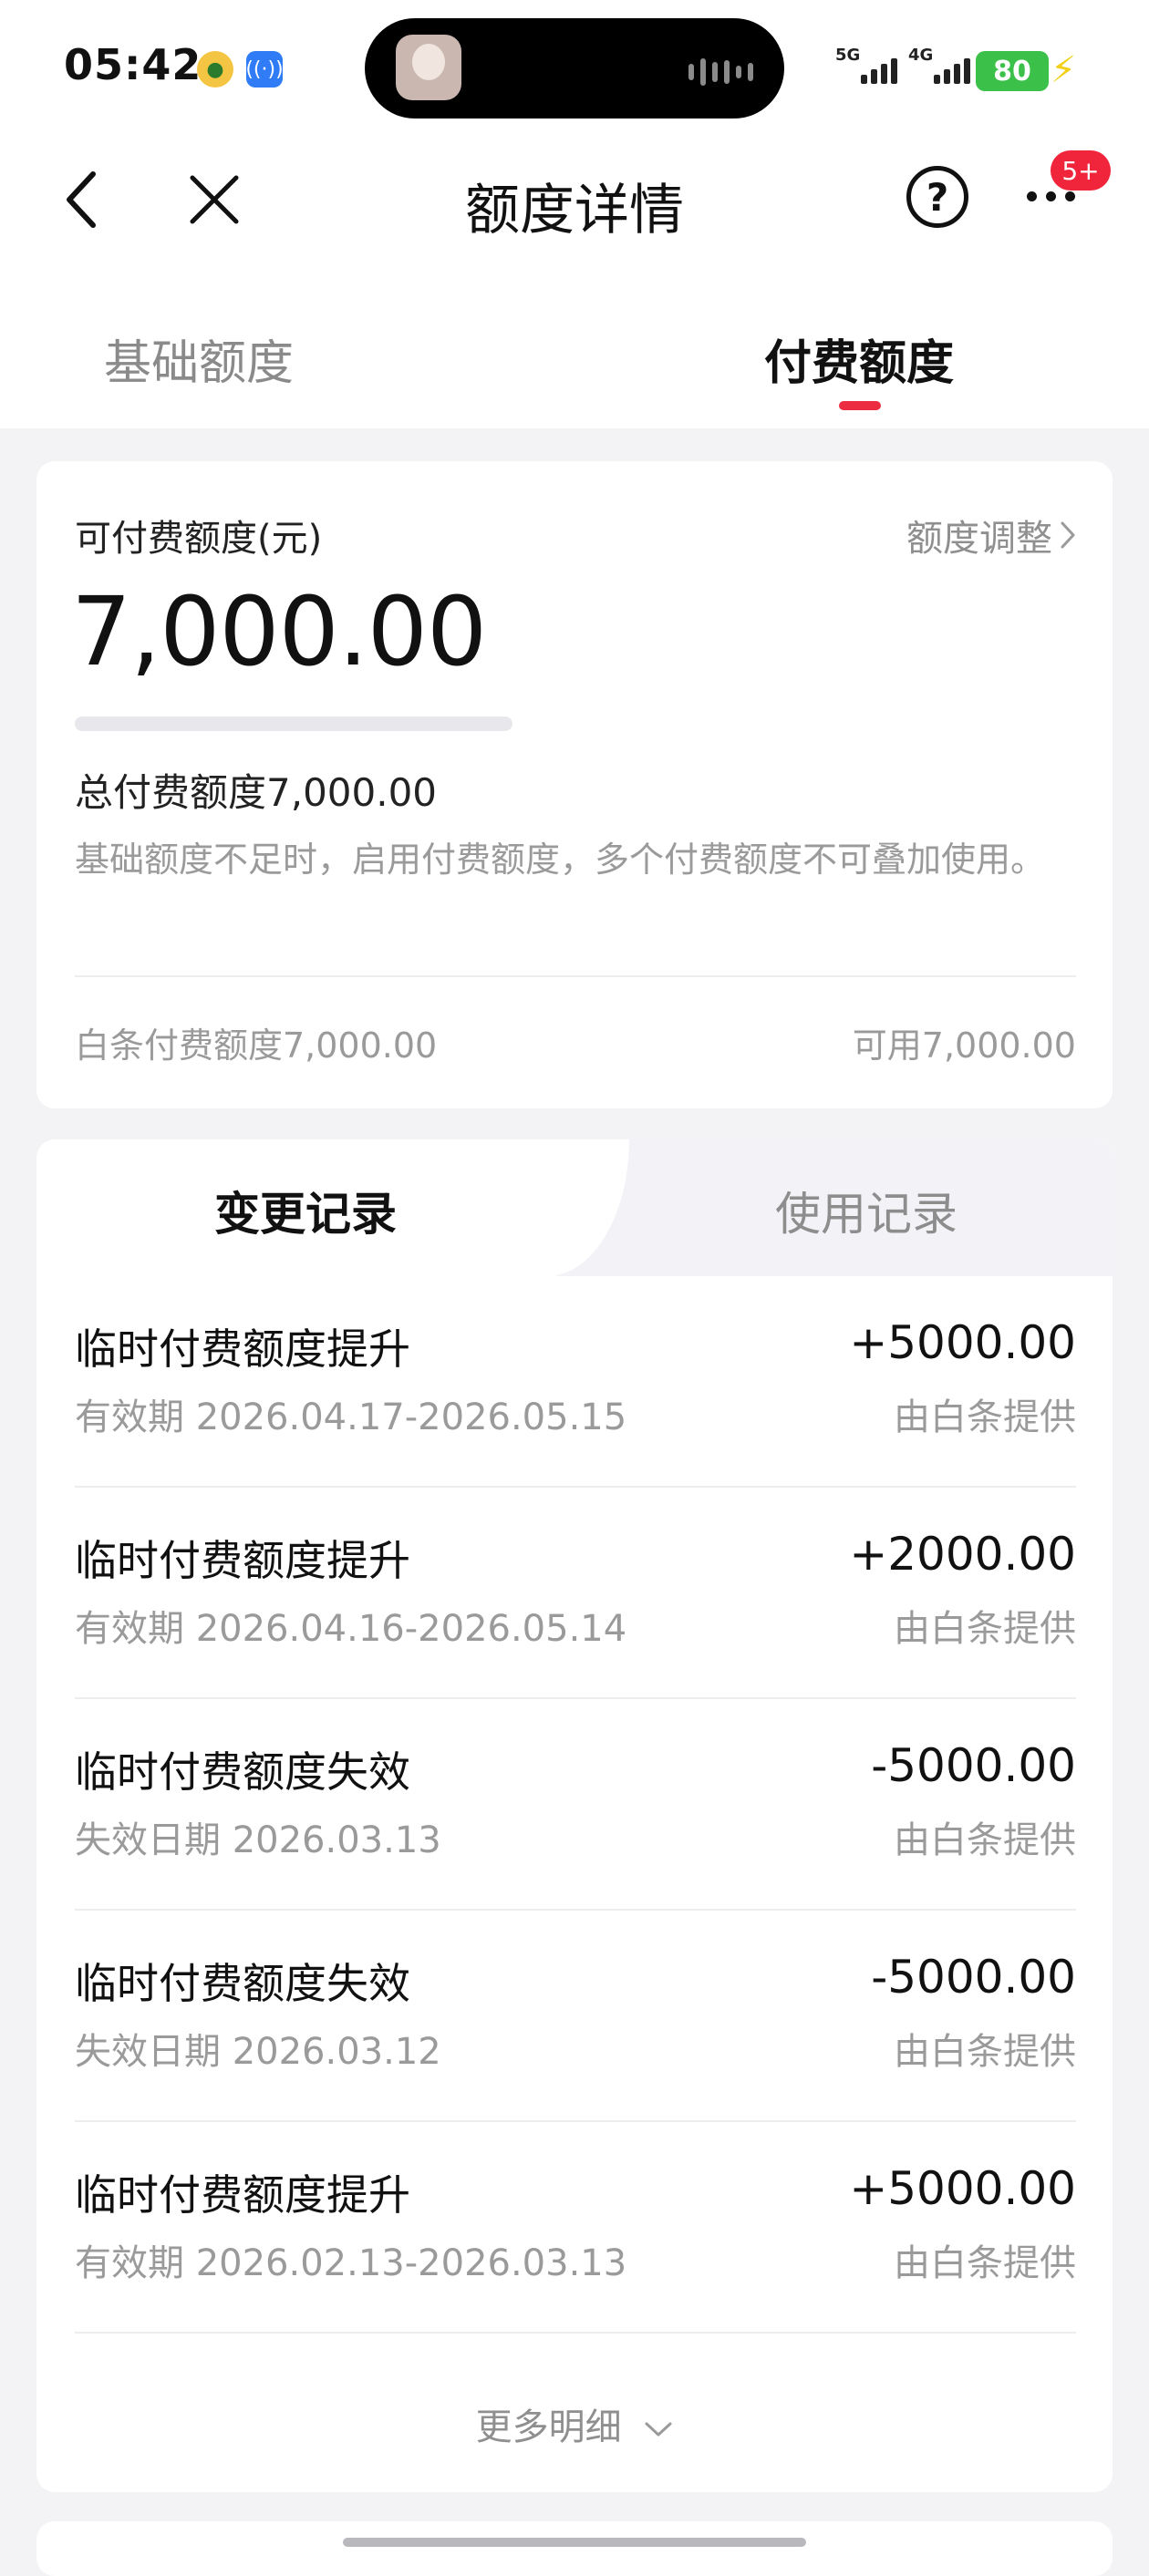 The height and width of the screenshot is (2576, 1149). I want to click on active-tab-indicator, so click(860, 405).